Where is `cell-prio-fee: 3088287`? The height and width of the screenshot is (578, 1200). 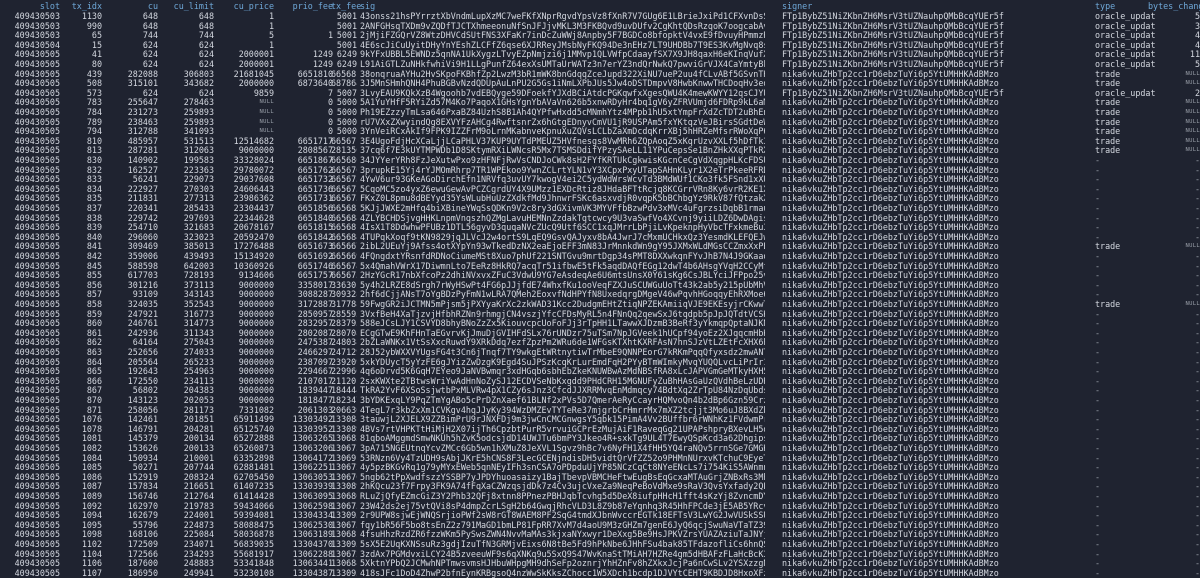 cell-prio-fee: 3088287 is located at coordinates (315, 295).